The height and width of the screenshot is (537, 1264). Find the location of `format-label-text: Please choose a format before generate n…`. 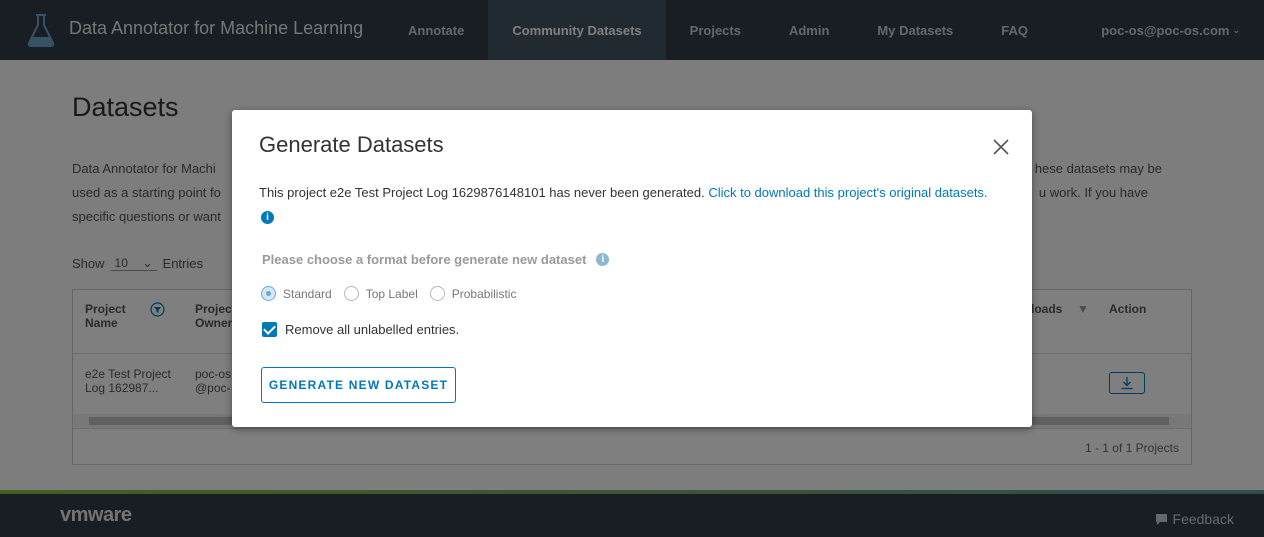

format-label-text: Please choose a format before generate n… is located at coordinates (424, 259).